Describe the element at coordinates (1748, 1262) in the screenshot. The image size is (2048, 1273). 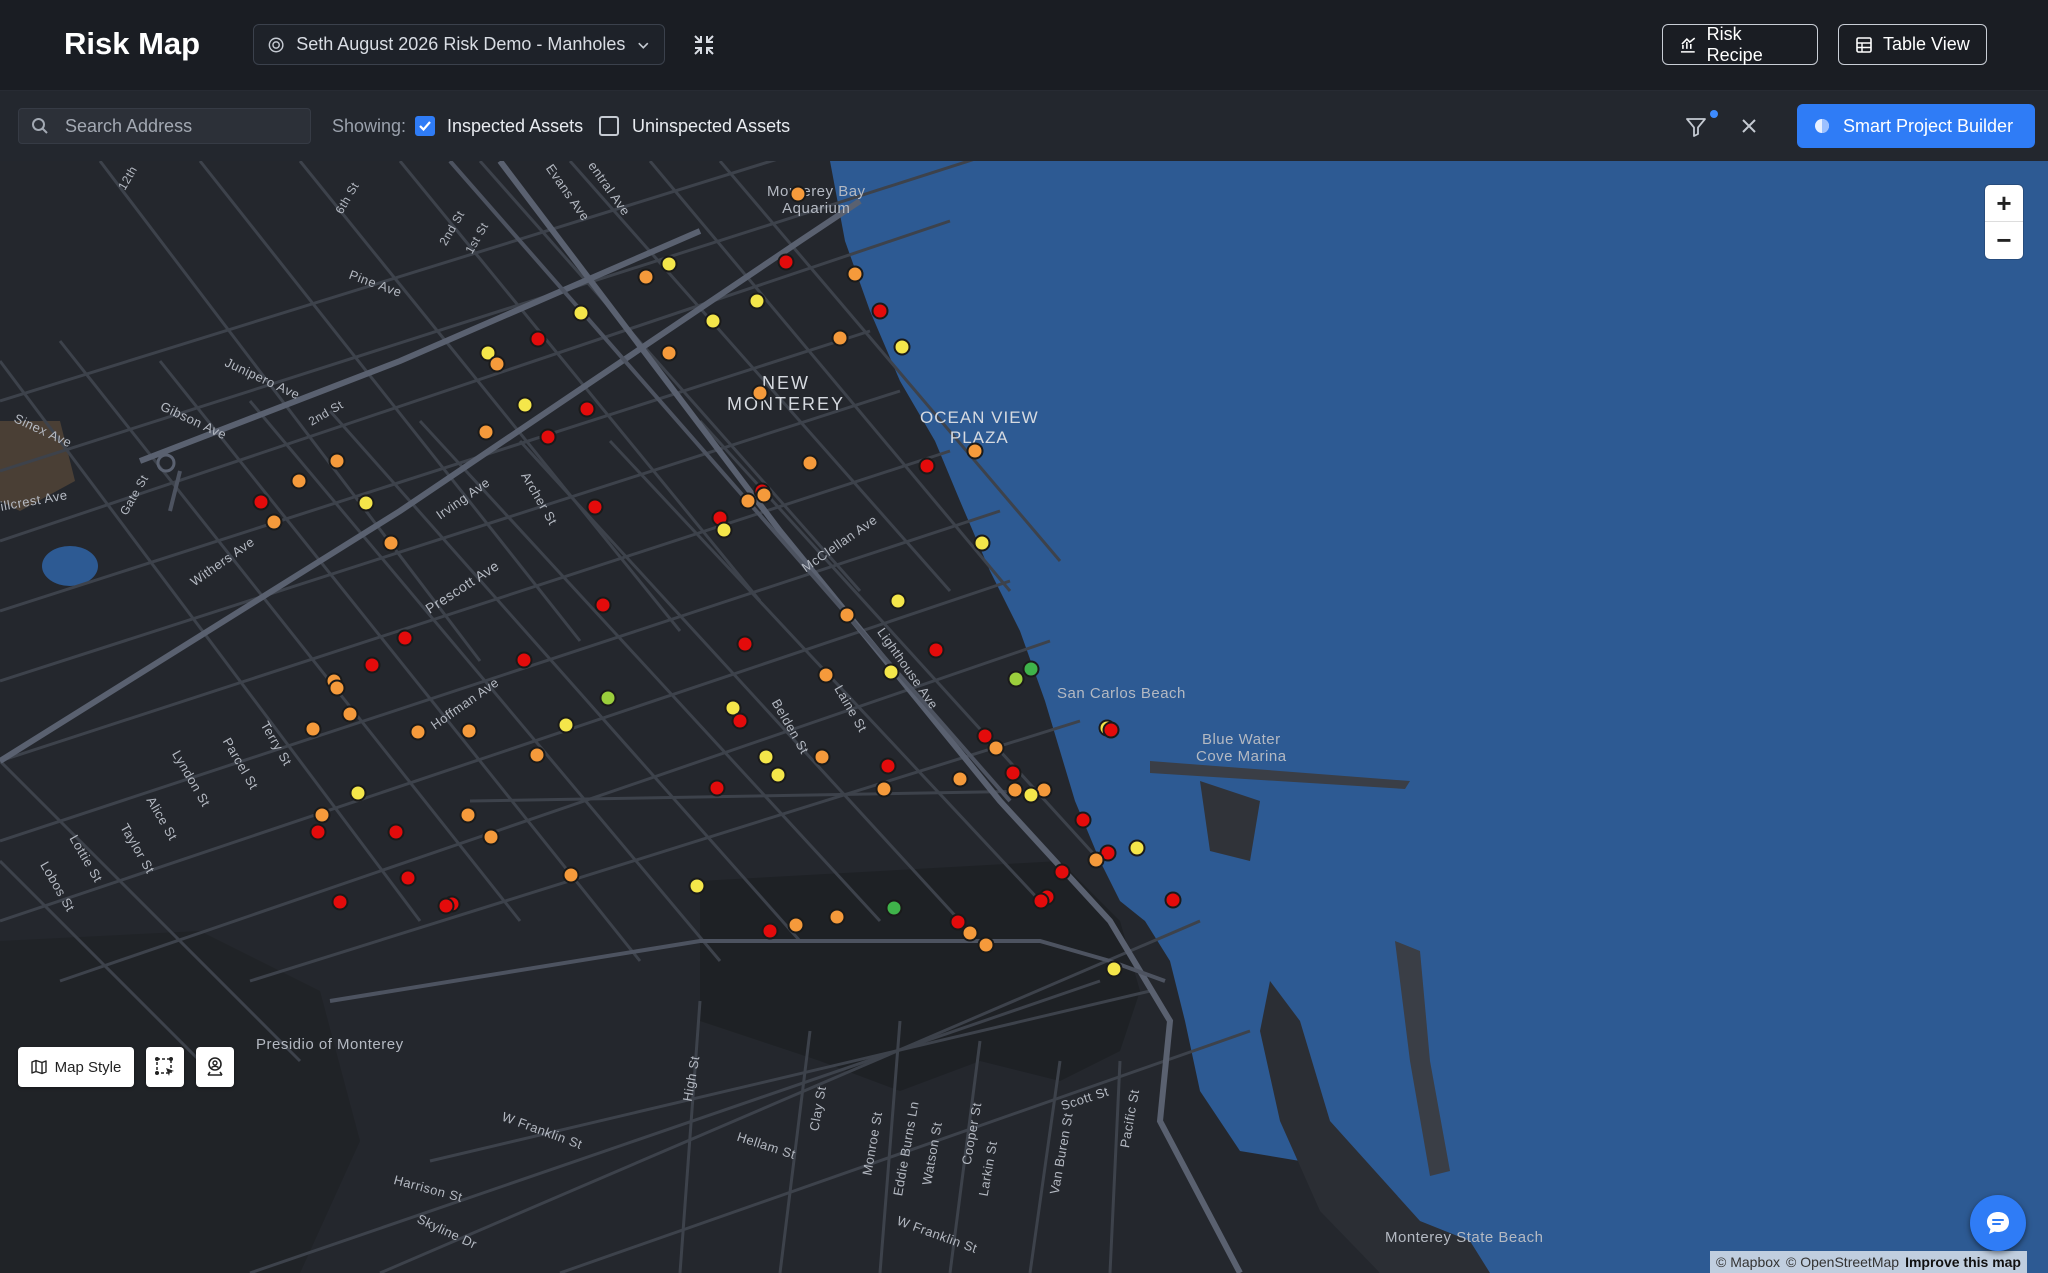
I see `mapbox-attribution: © Mapbox` at that location.